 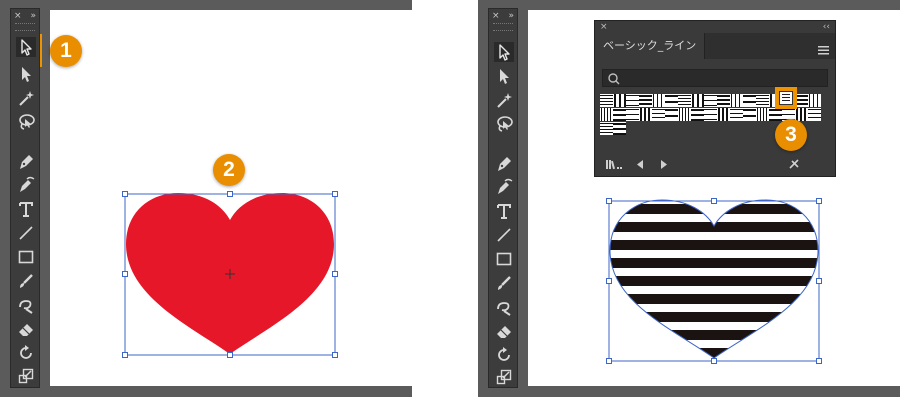 What do you see at coordinates (664, 164) in the screenshot?
I see `next-library-icon` at bounding box center [664, 164].